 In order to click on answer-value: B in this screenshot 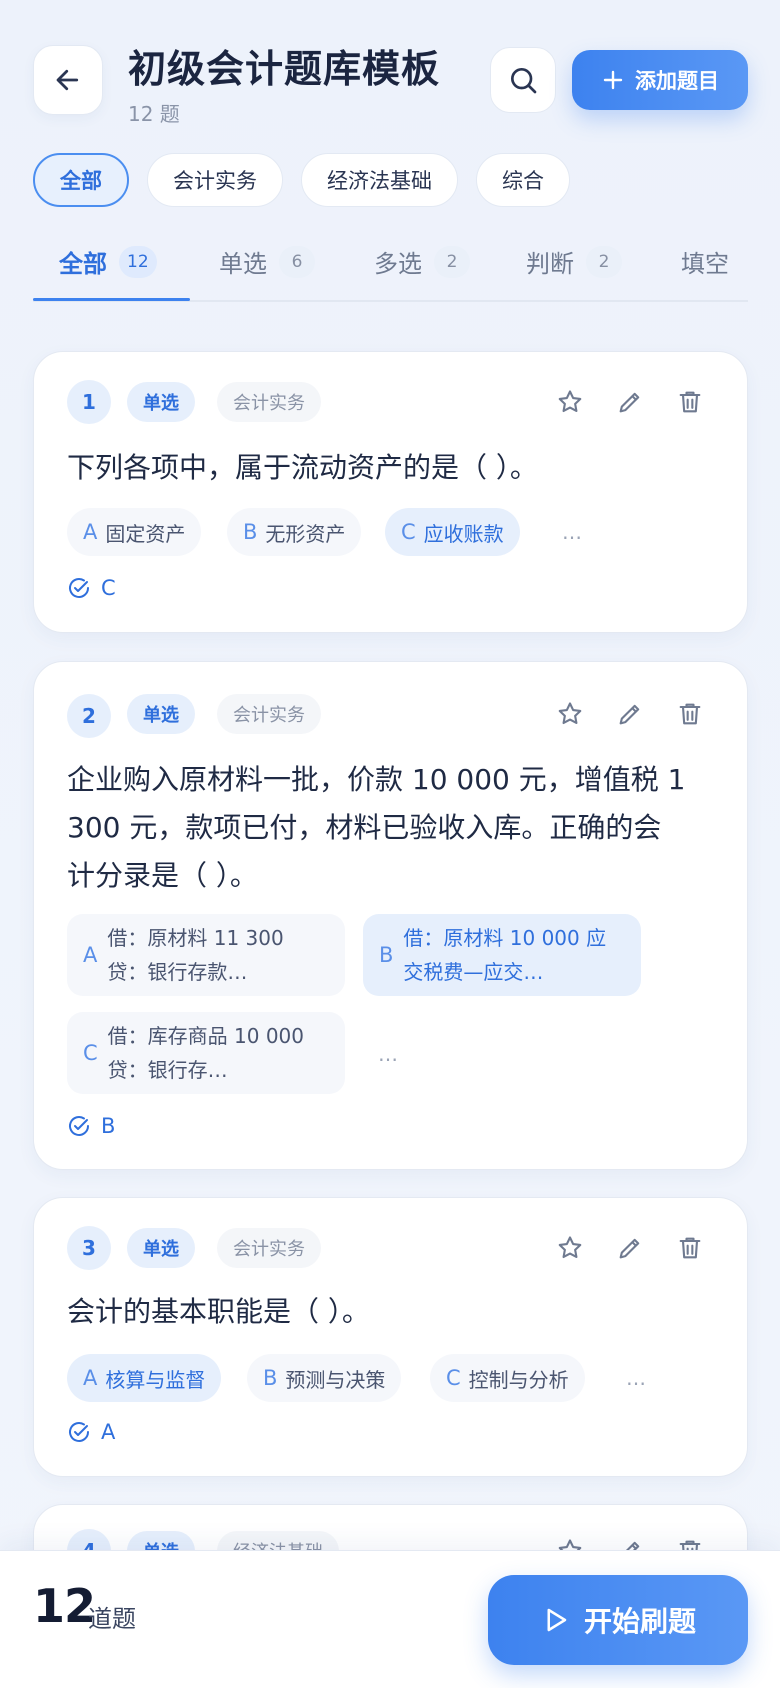, I will do `click(108, 1126)`.